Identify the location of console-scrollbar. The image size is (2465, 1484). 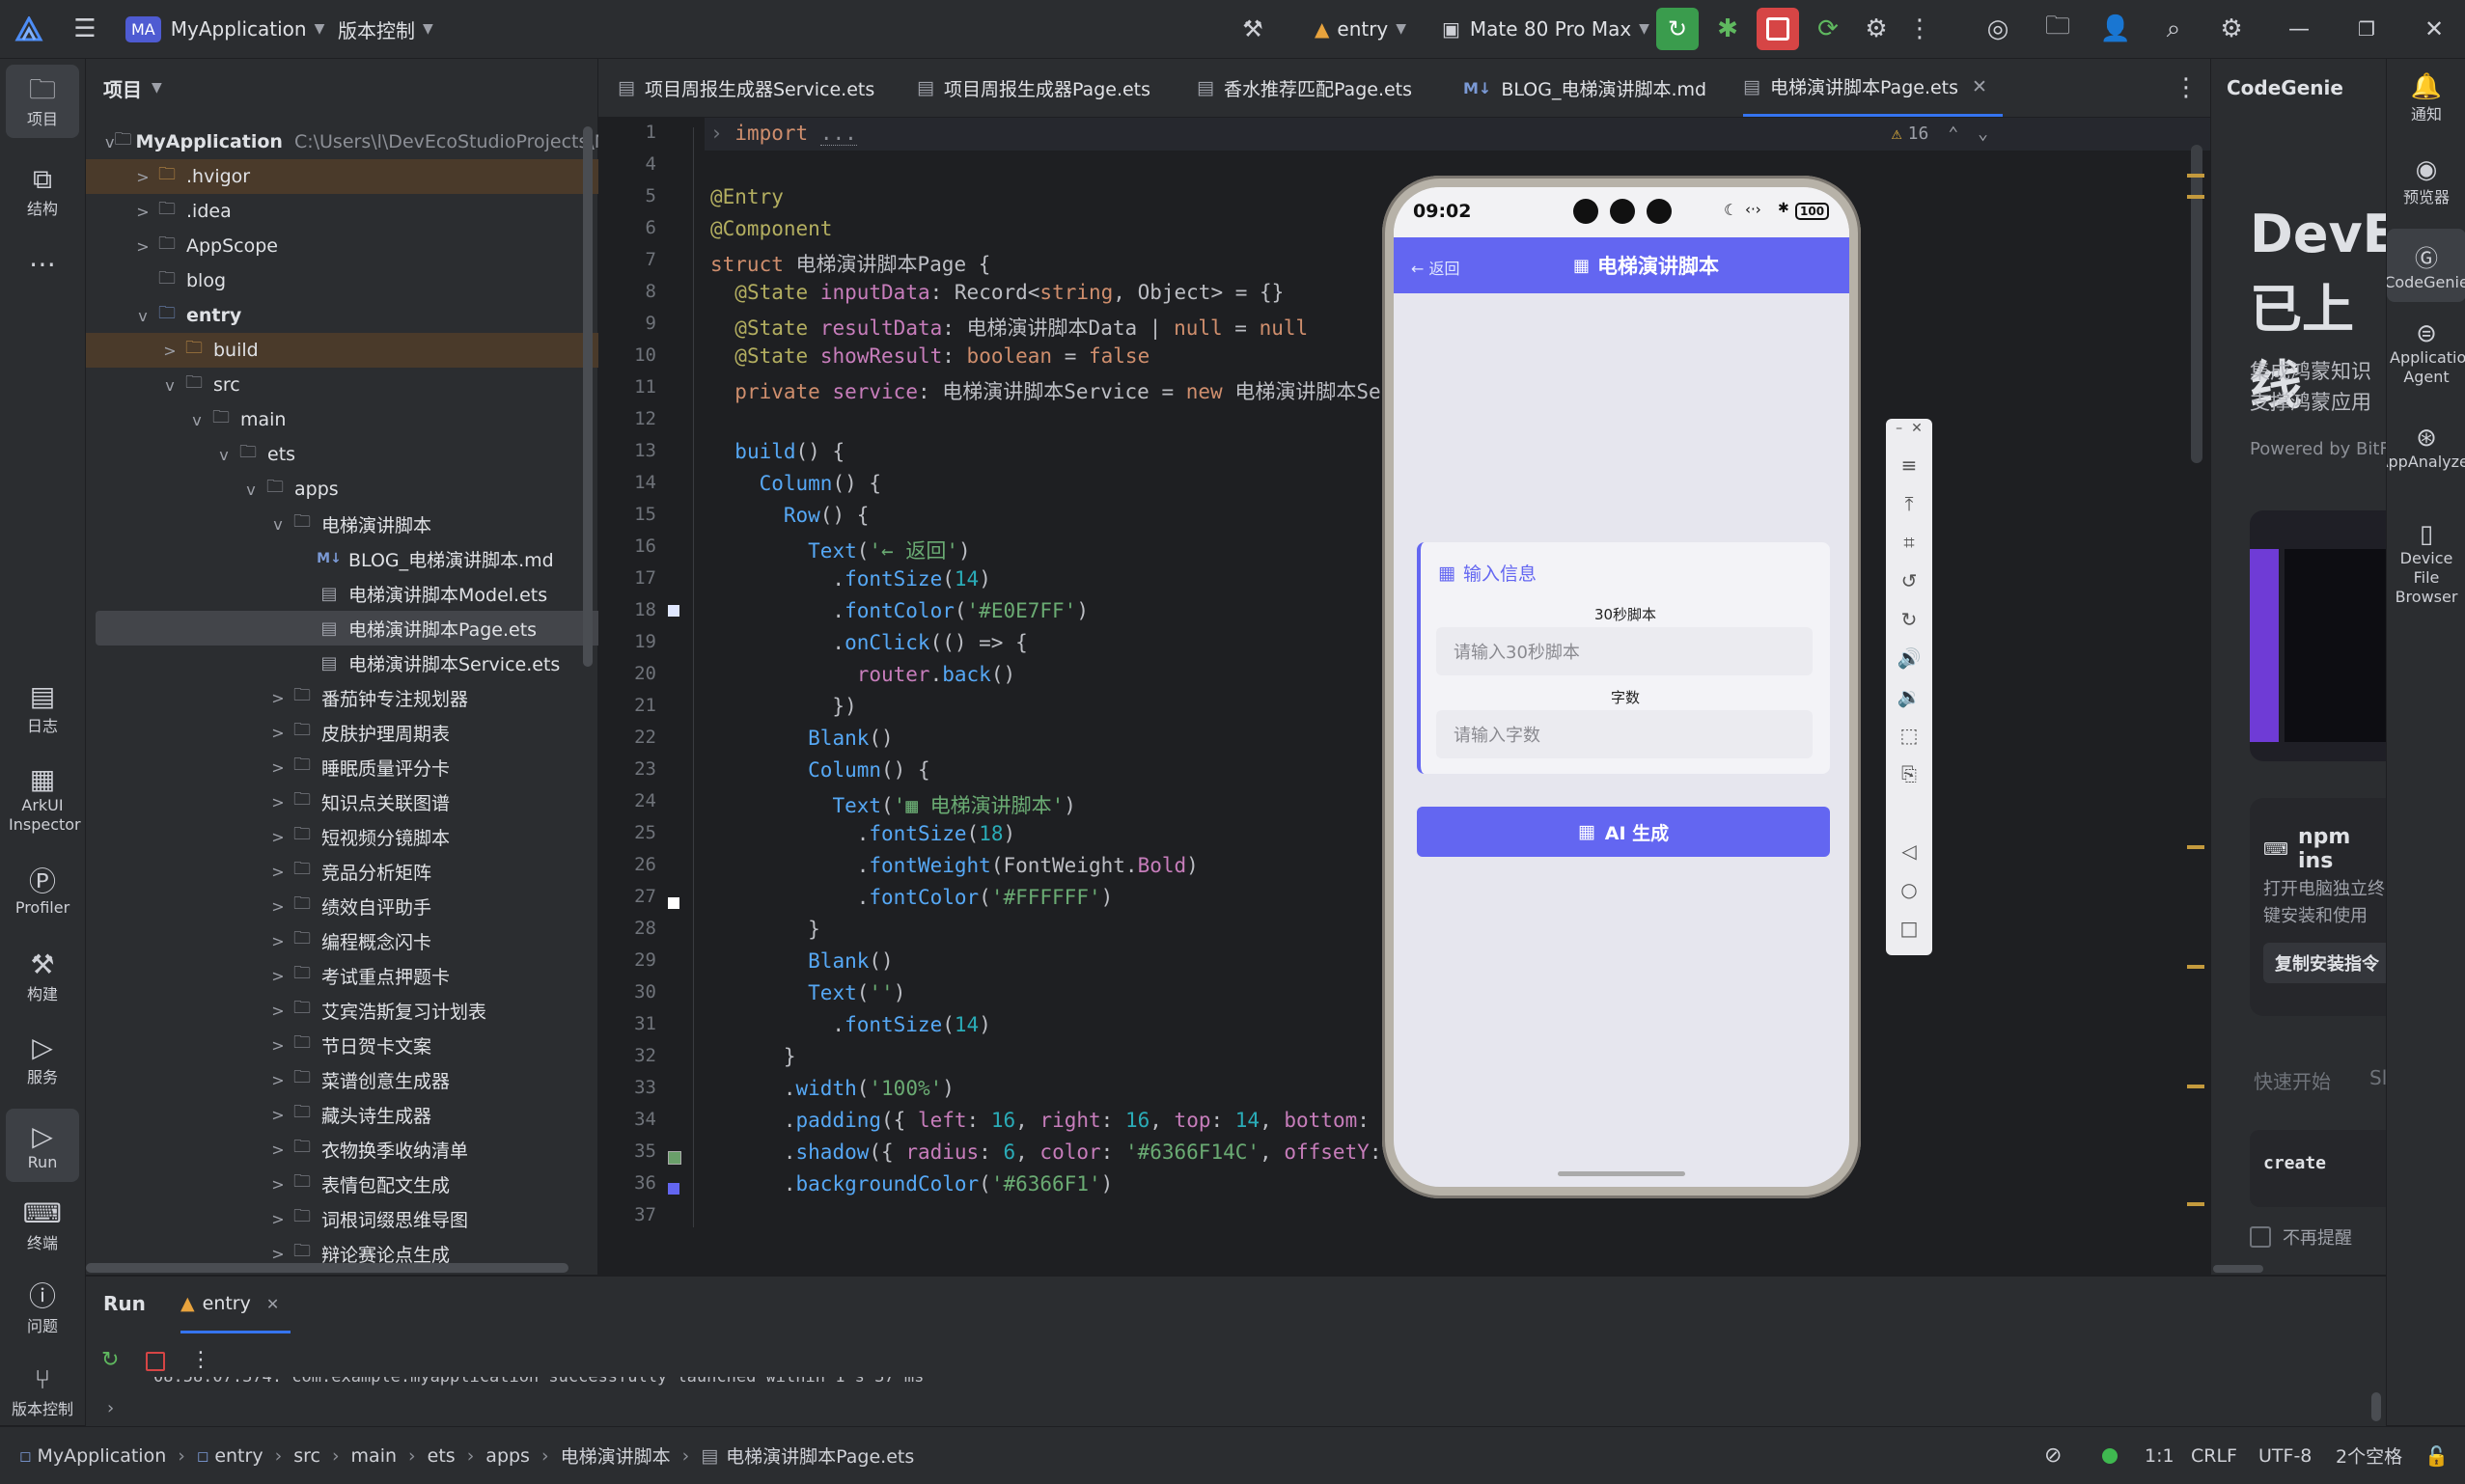
(2376, 1406).